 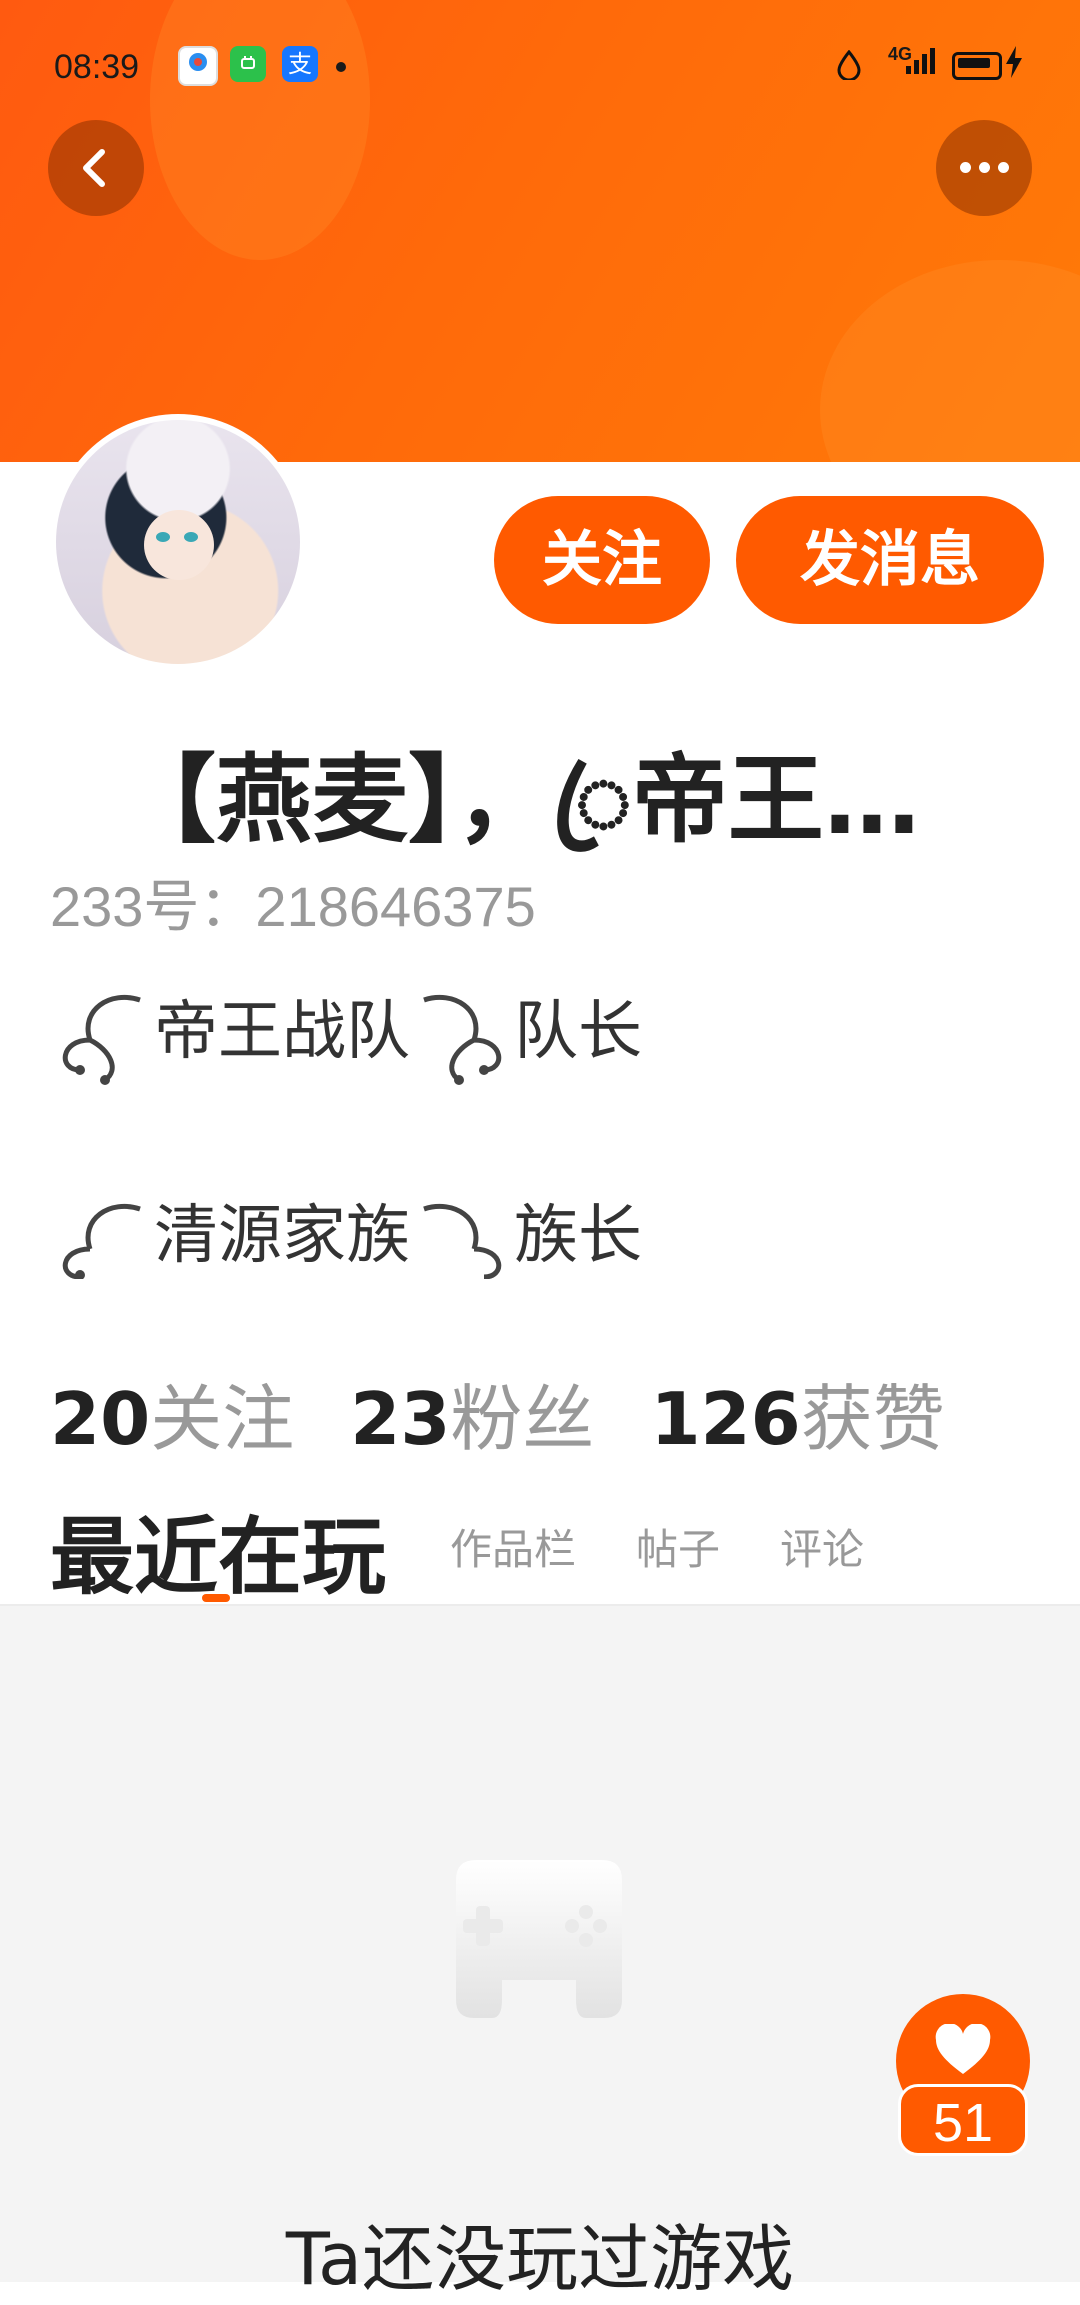 I want to click on avatar, so click(x=178, y=542).